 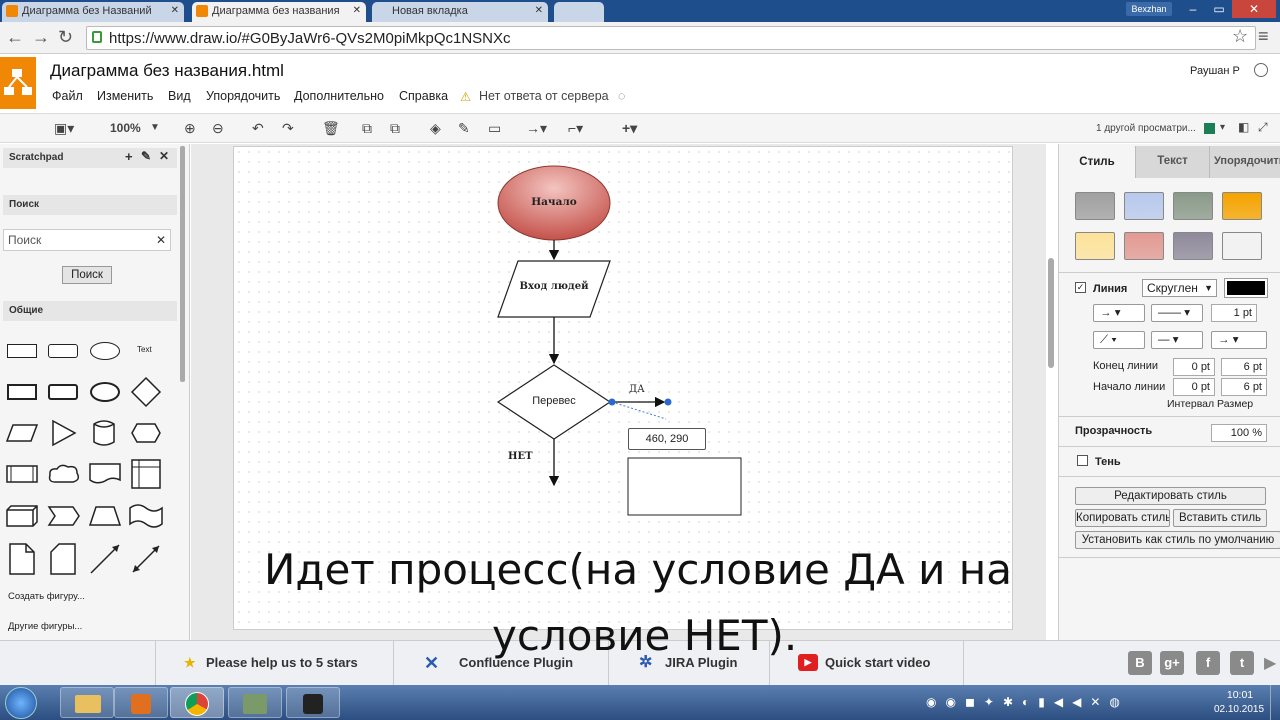 I want to click on menu-arrange: Упорядочить, so click(x=243, y=96).